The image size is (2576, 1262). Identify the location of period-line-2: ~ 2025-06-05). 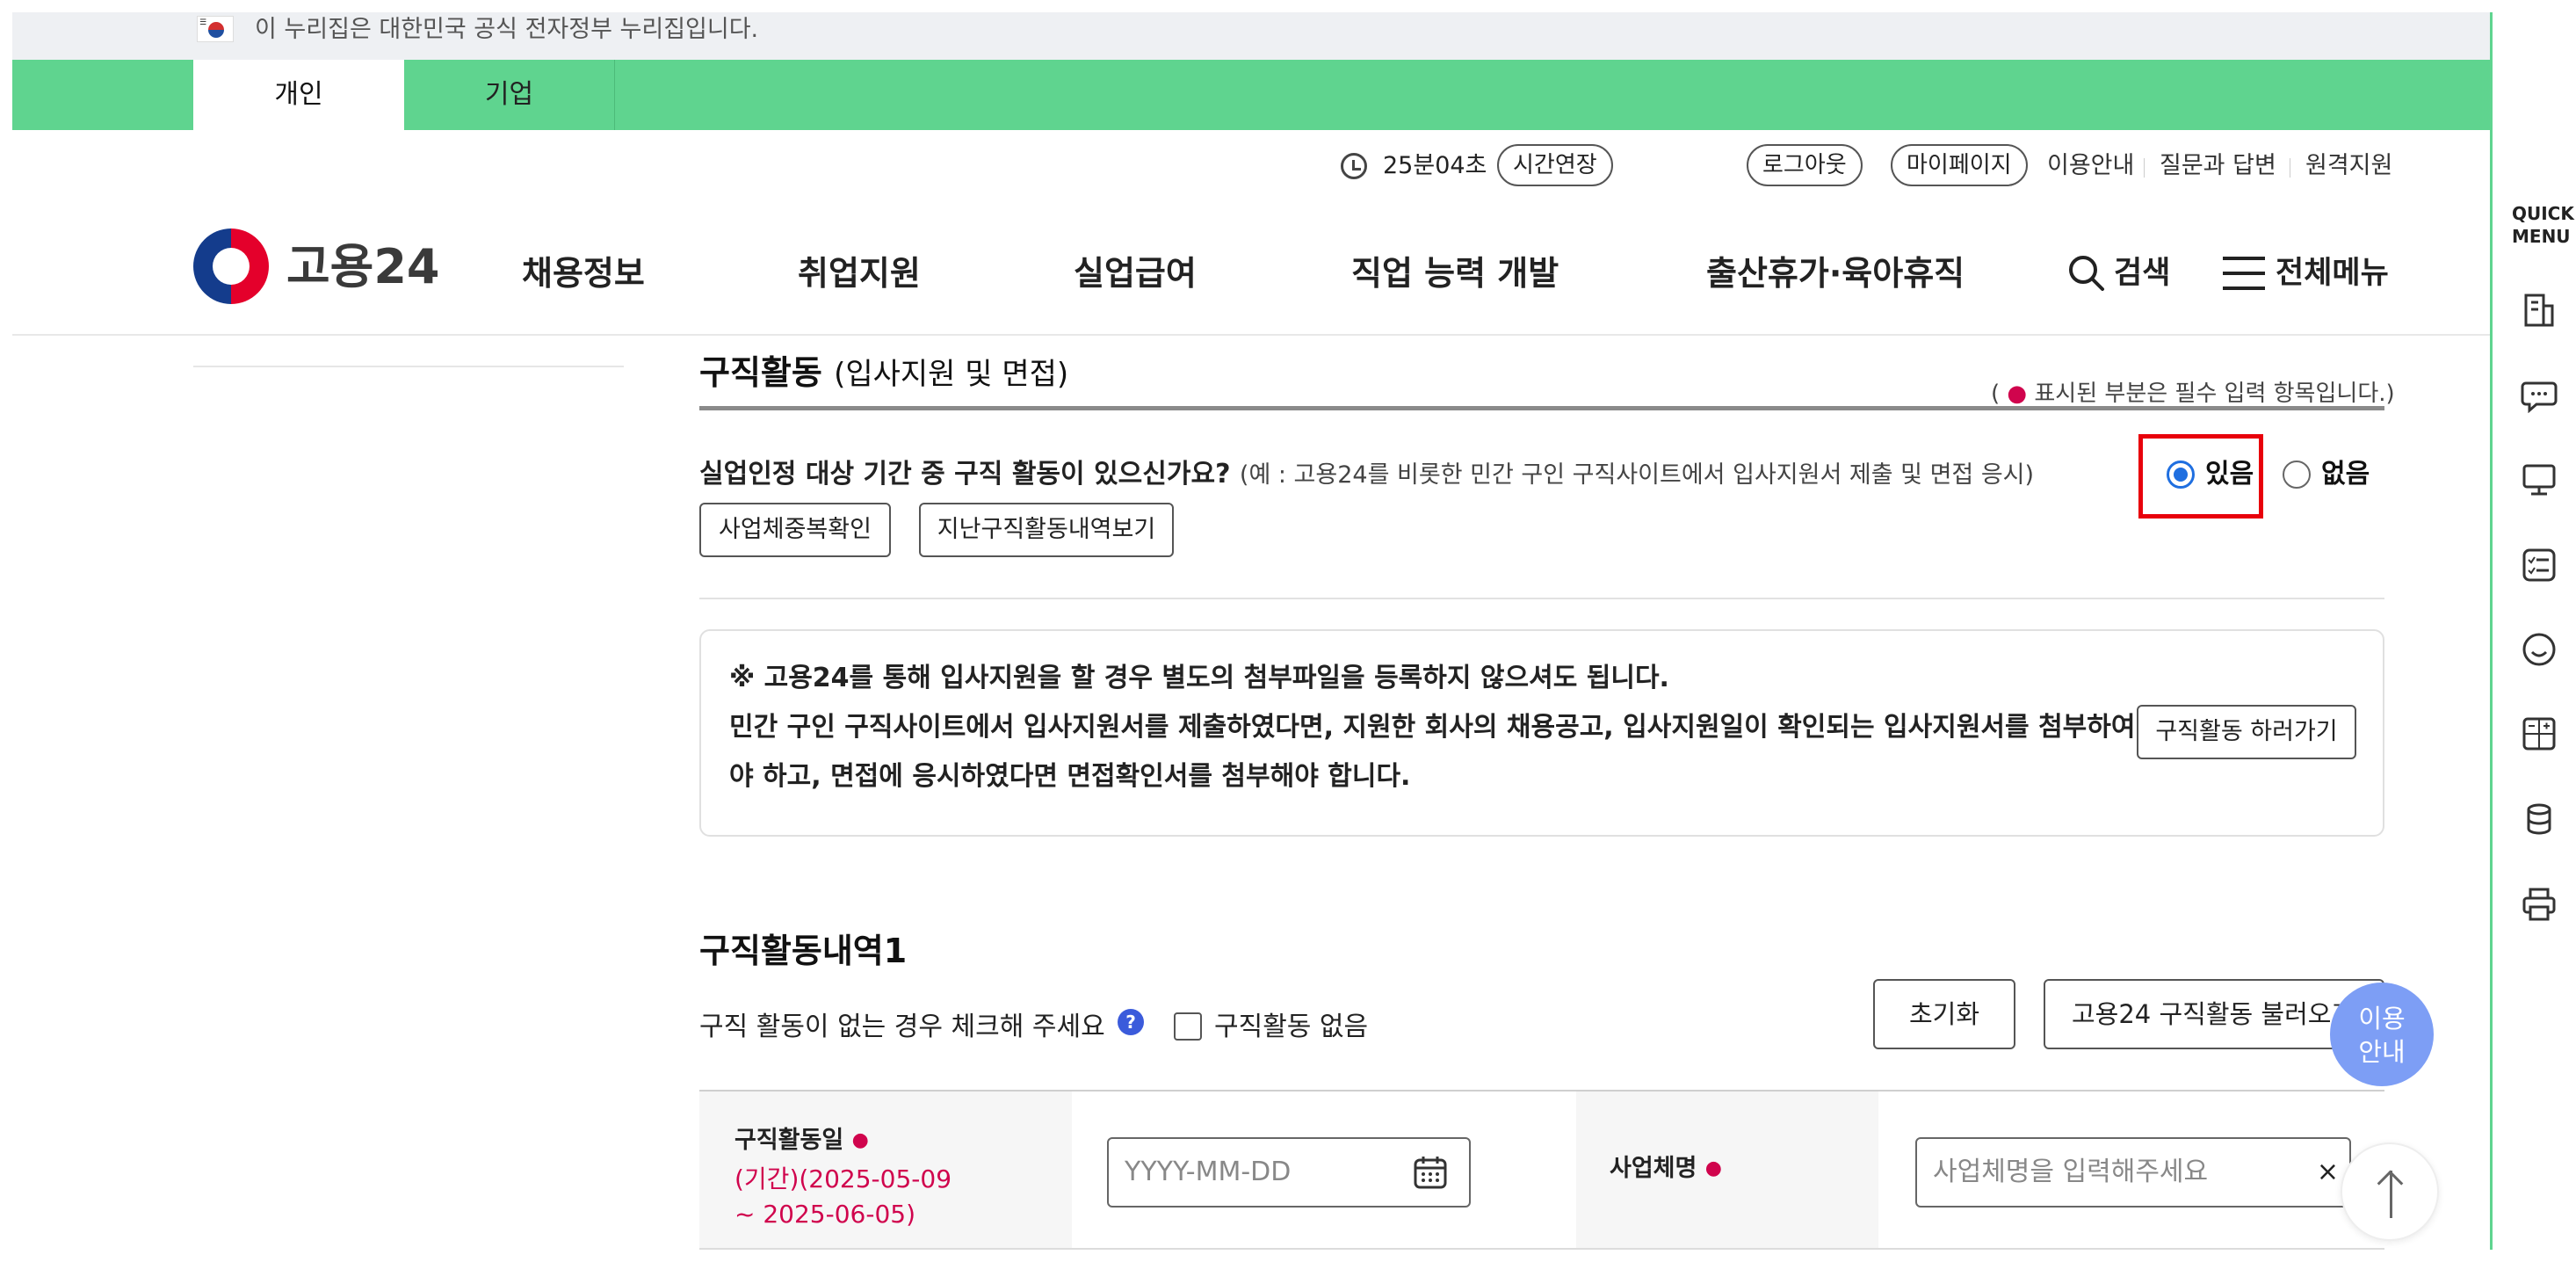
(825, 1215).